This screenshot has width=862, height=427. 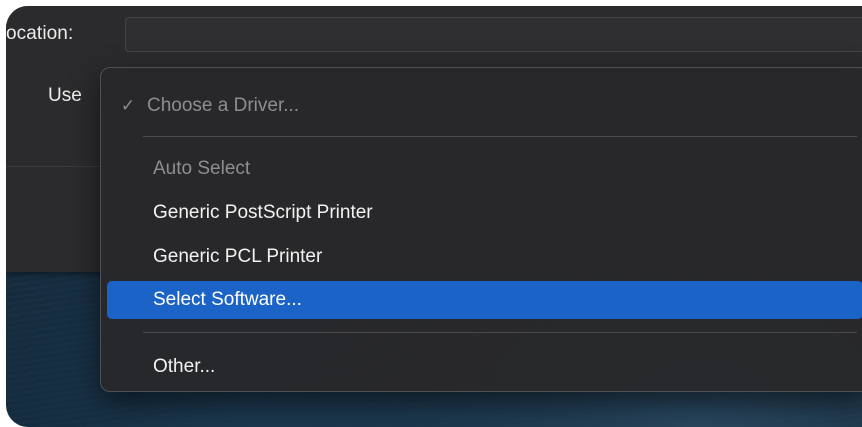 What do you see at coordinates (263, 212) in the screenshot?
I see `menu-item-label: Generic PostScript Printer` at bounding box center [263, 212].